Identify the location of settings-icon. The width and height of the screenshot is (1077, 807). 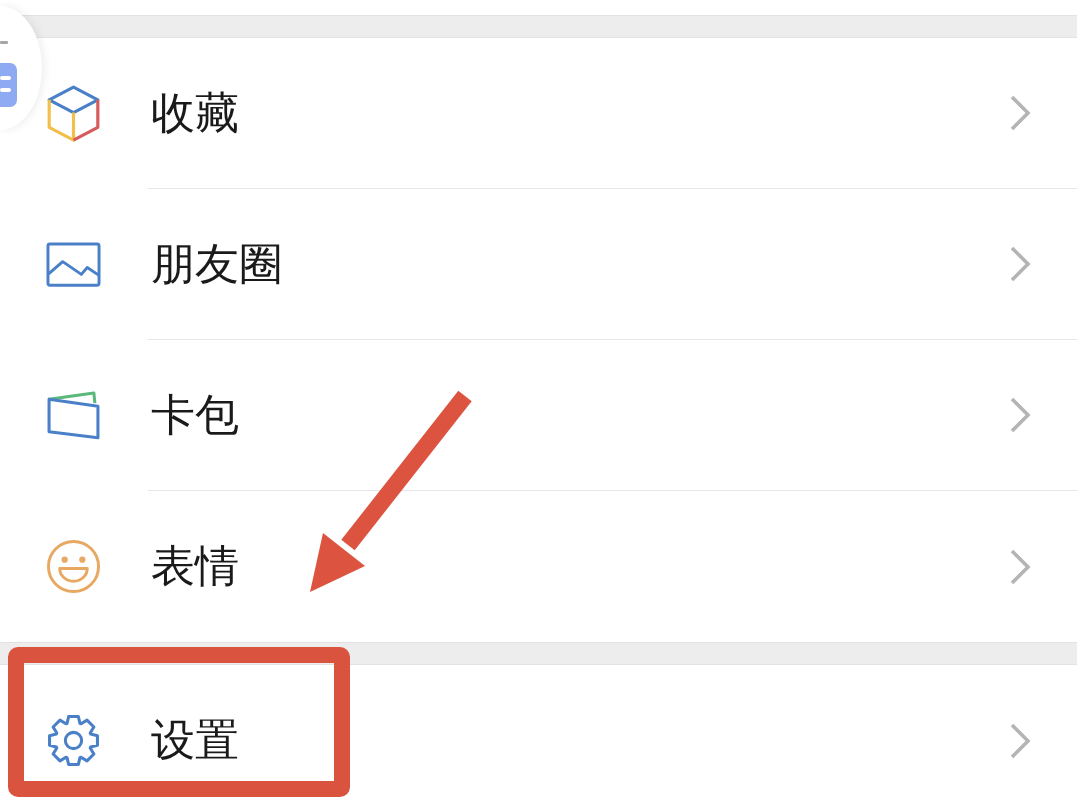
(73, 740).